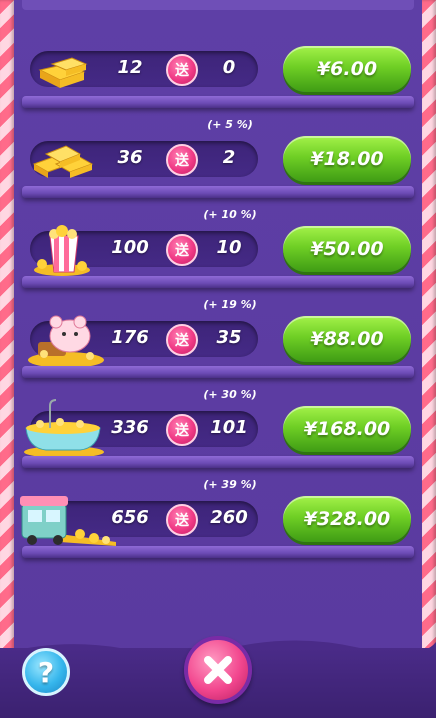 This screenshot has width=436, height=718. I want to click on coin-quantity: 36, so click(130, 157).